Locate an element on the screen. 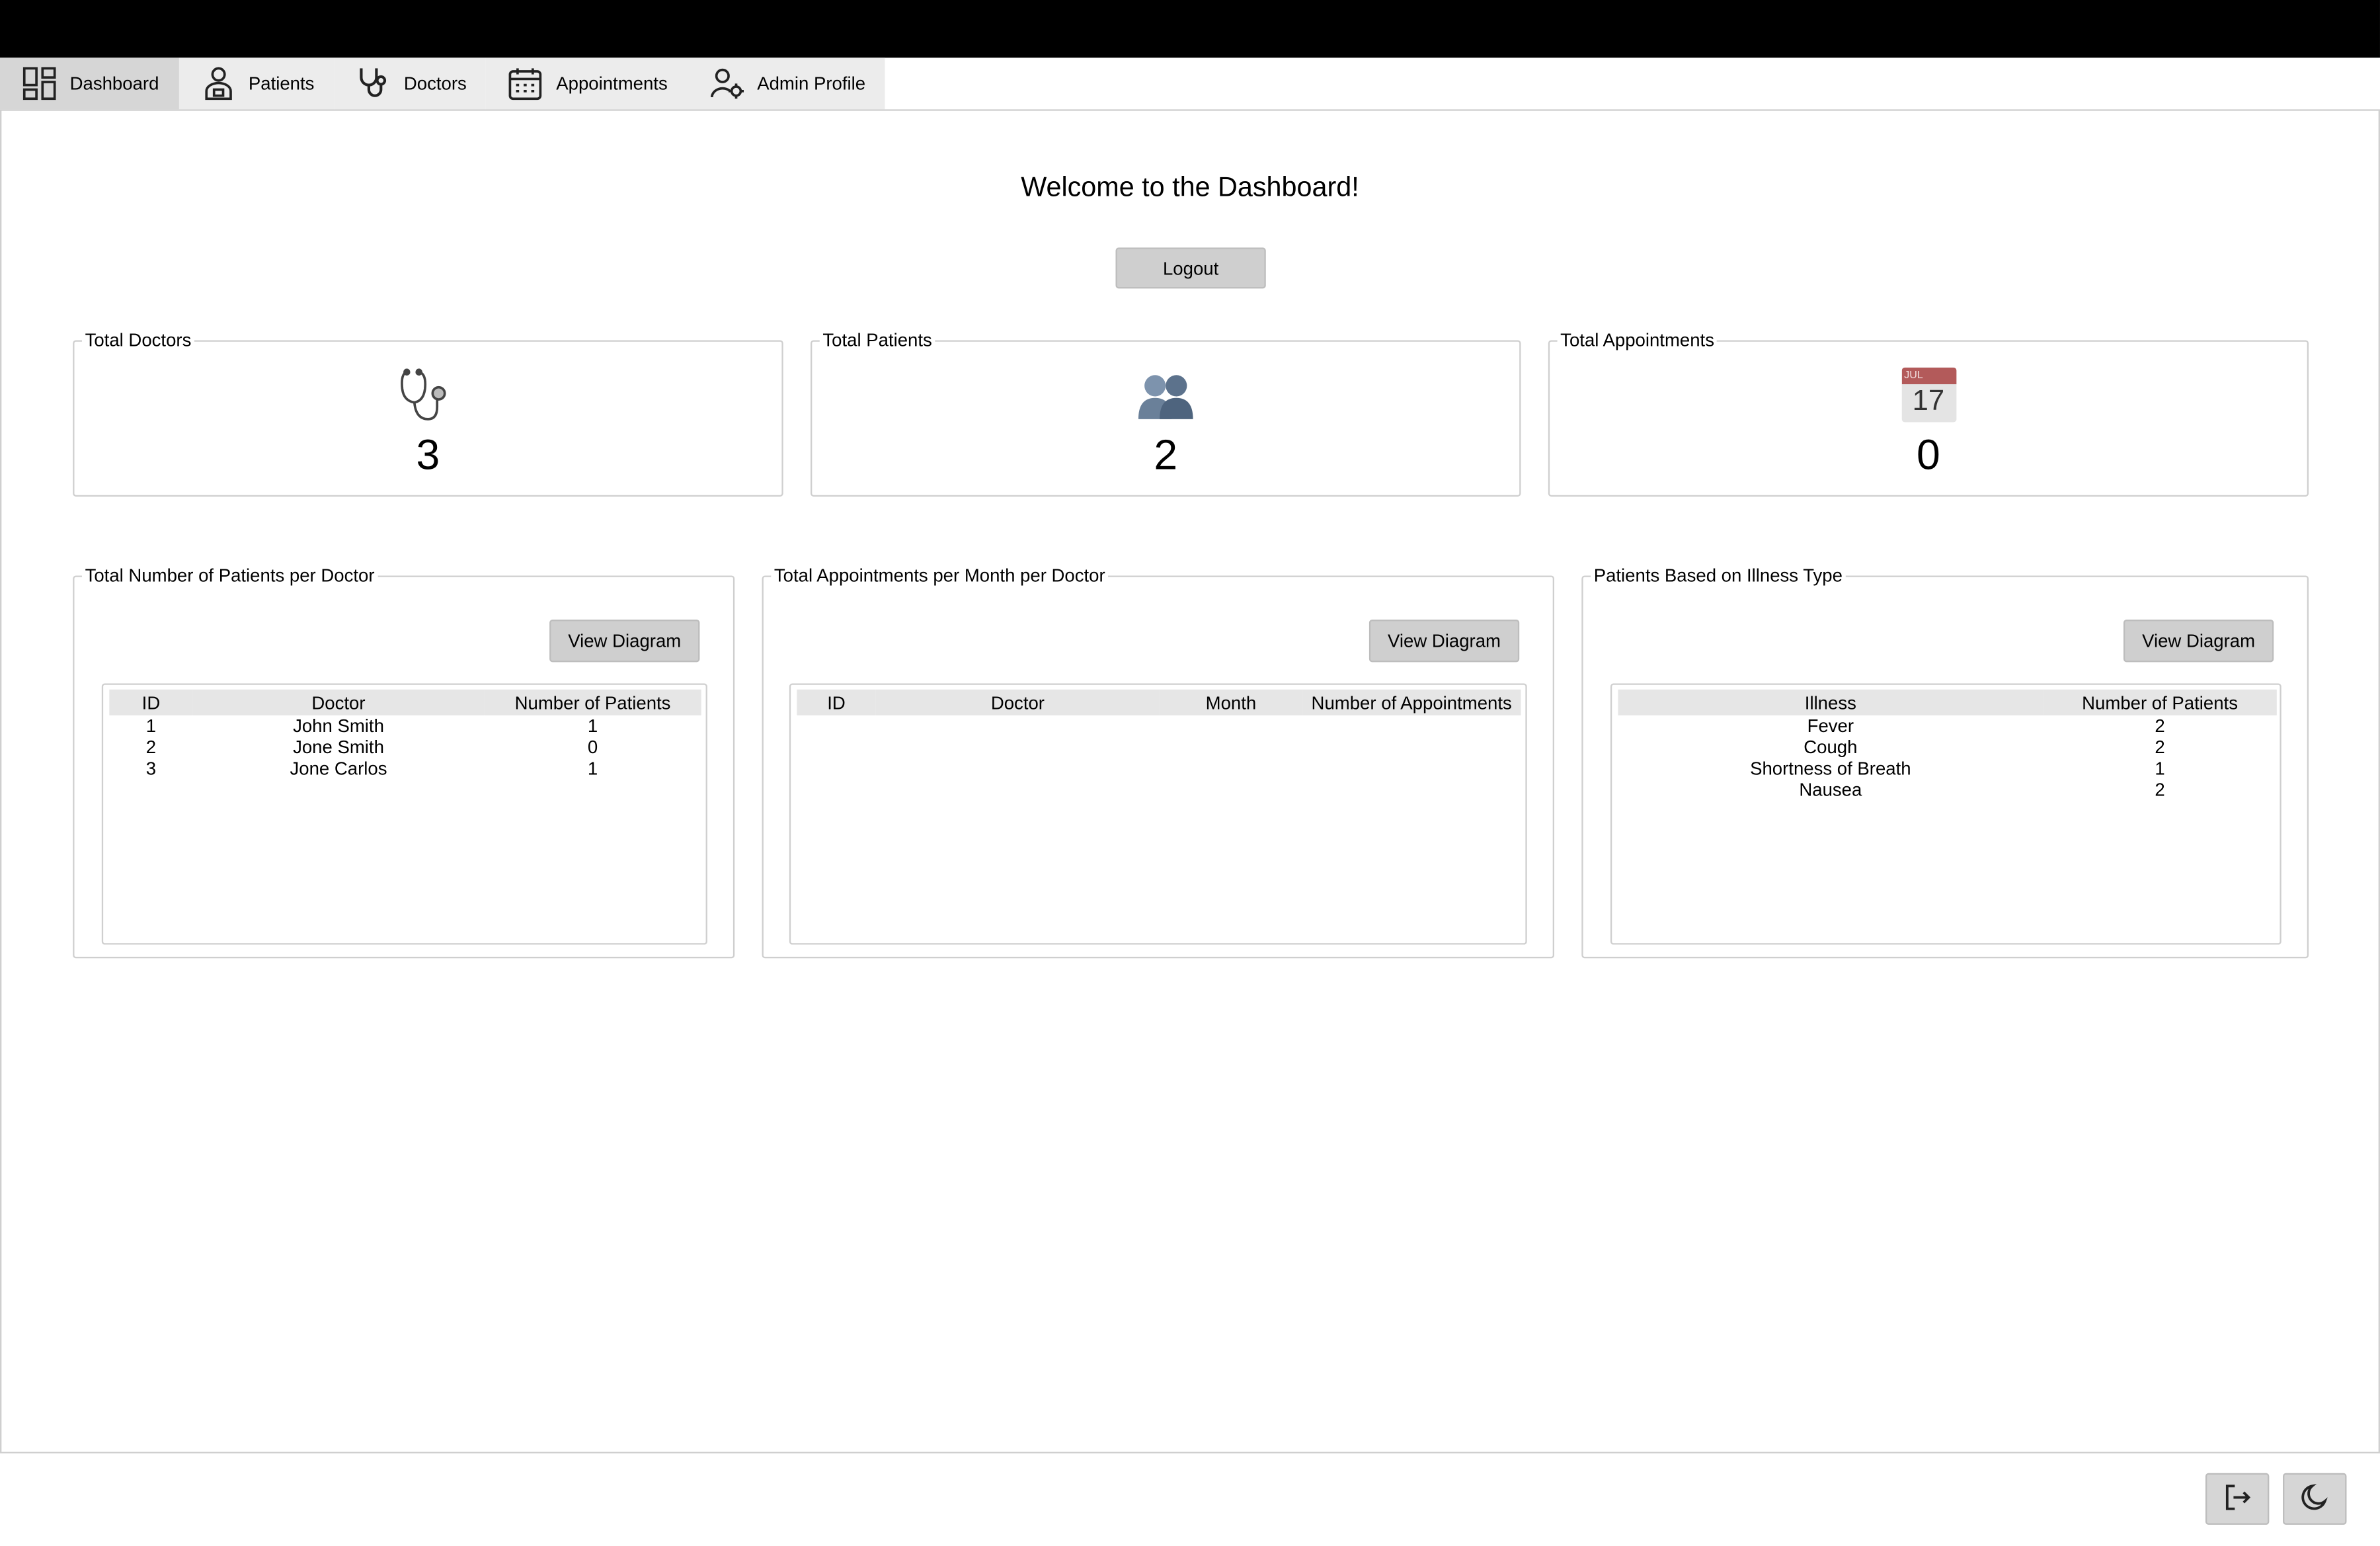  tab-patients: Patients is located at coordinates (256, 84).